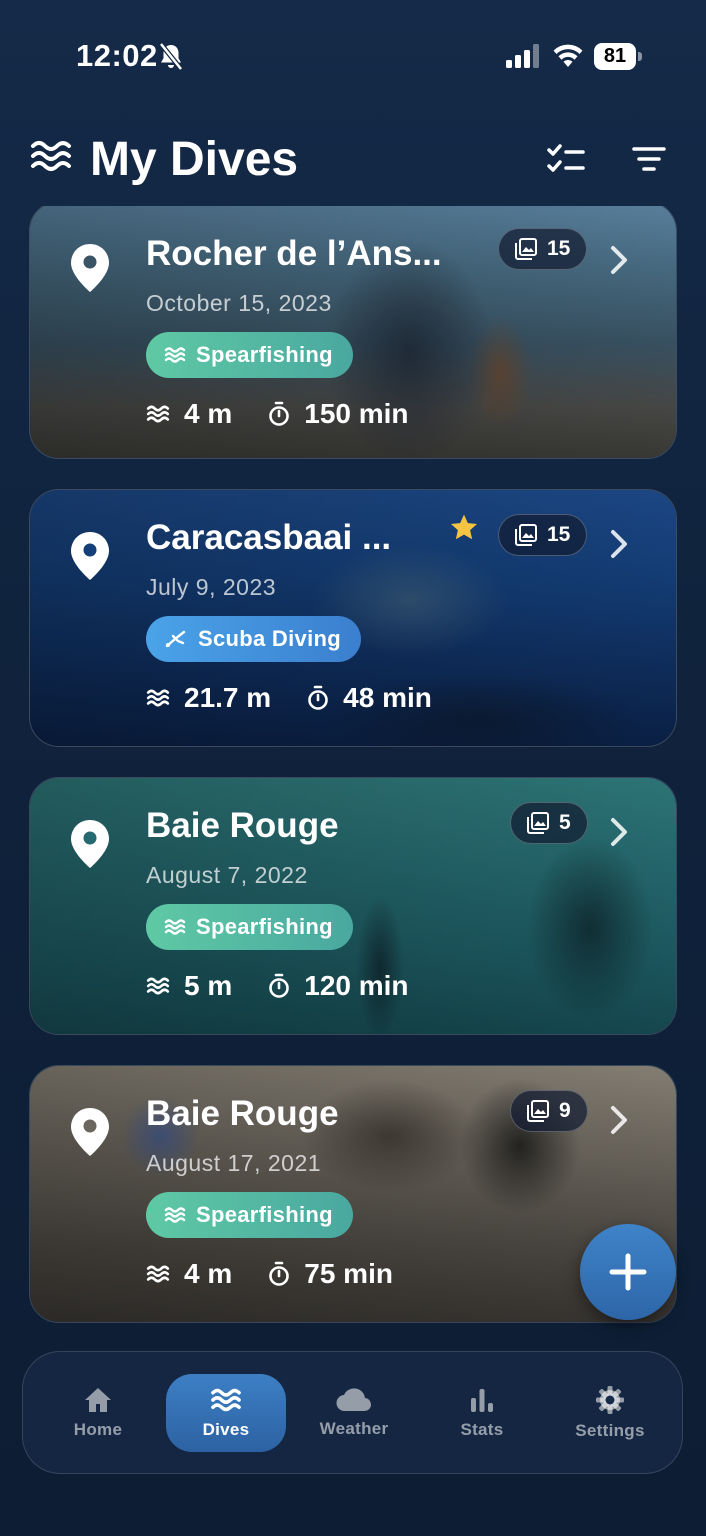 The width and height of the screenshot is (706, 1536). What do you see at coordinates (356, 985) in the screenshot?
I see `dive-duration: 120 min` at bounding box center [356, 985].